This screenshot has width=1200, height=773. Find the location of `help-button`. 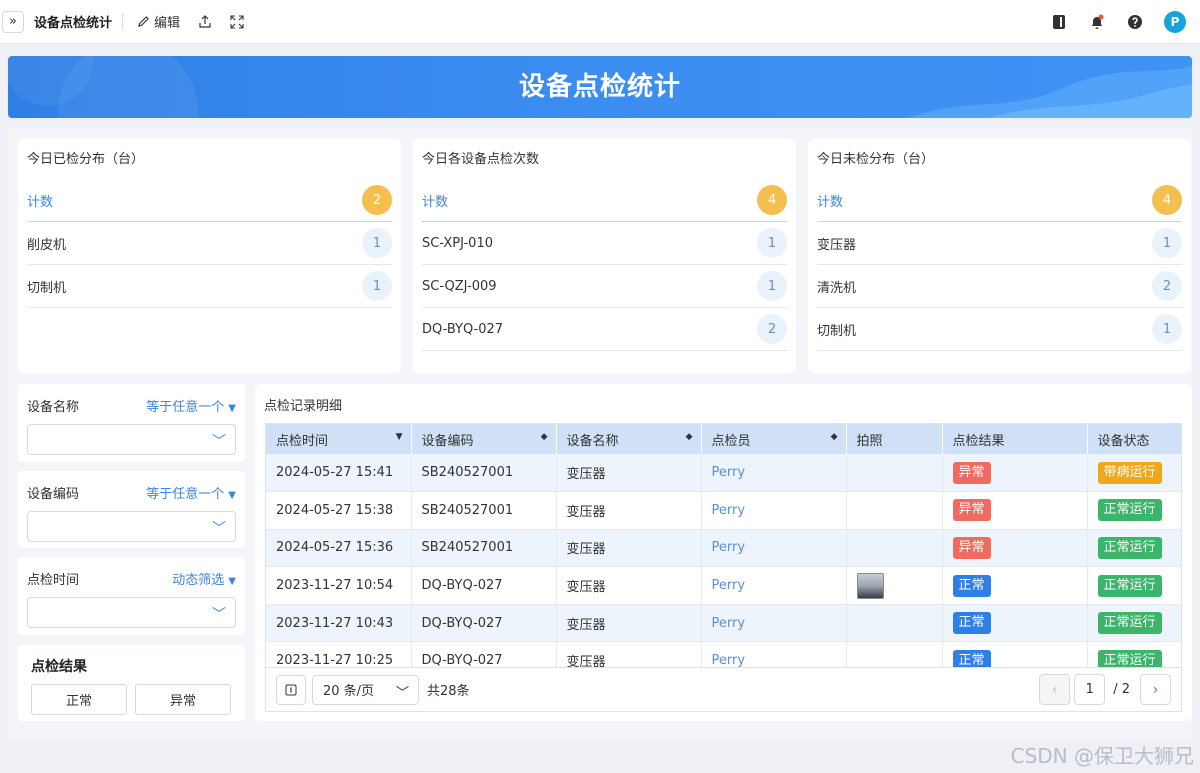

help-button is located at coordinates (1135, 22).